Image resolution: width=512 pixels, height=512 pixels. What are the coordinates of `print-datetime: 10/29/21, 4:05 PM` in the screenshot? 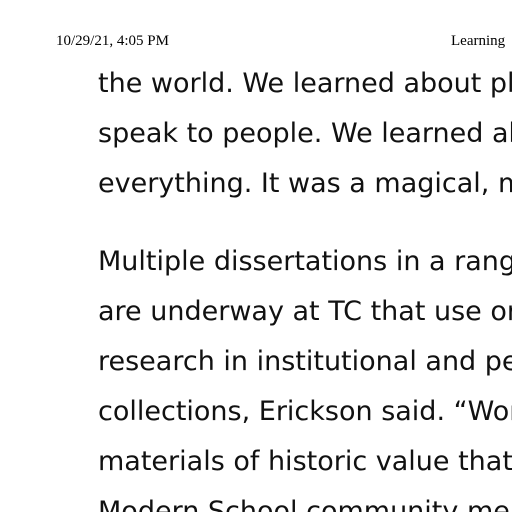 It's located at (112, 41).